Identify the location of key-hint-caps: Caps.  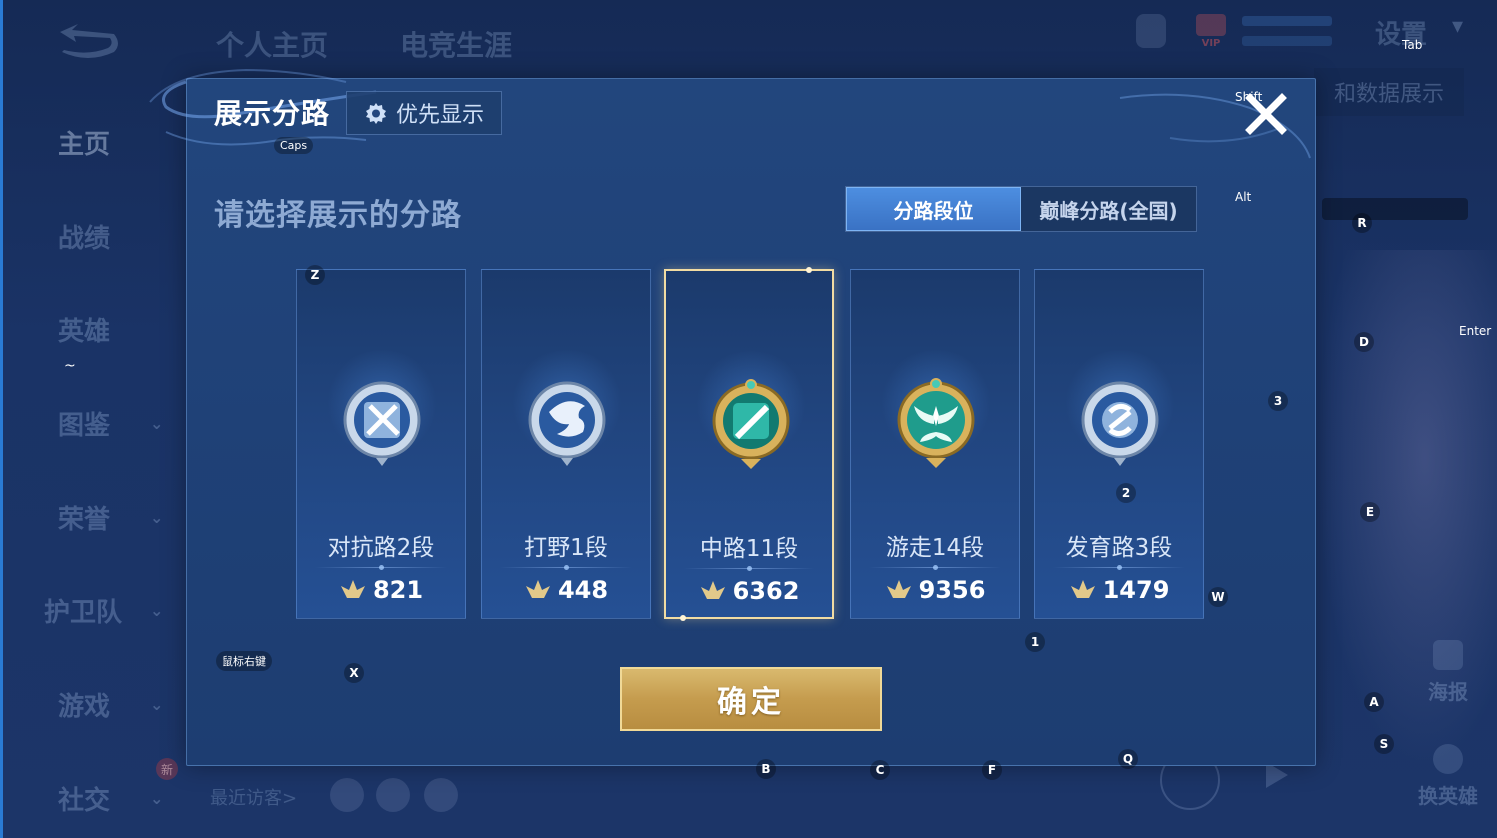
(294, 145).